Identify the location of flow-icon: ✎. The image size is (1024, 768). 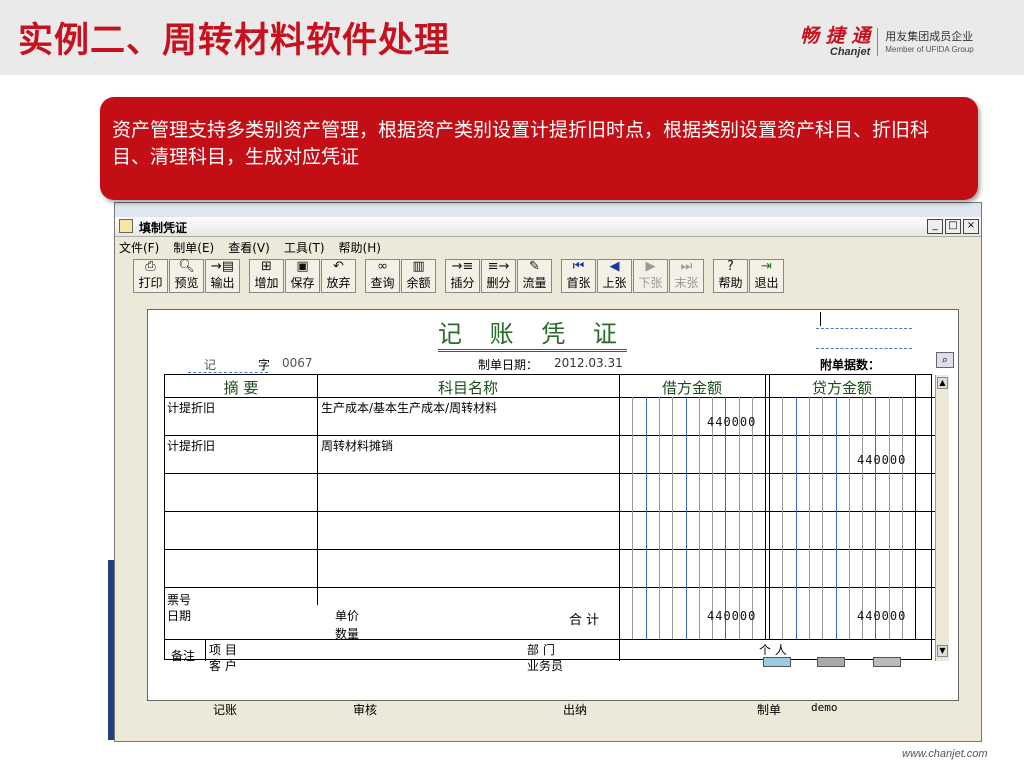
(534, 266).